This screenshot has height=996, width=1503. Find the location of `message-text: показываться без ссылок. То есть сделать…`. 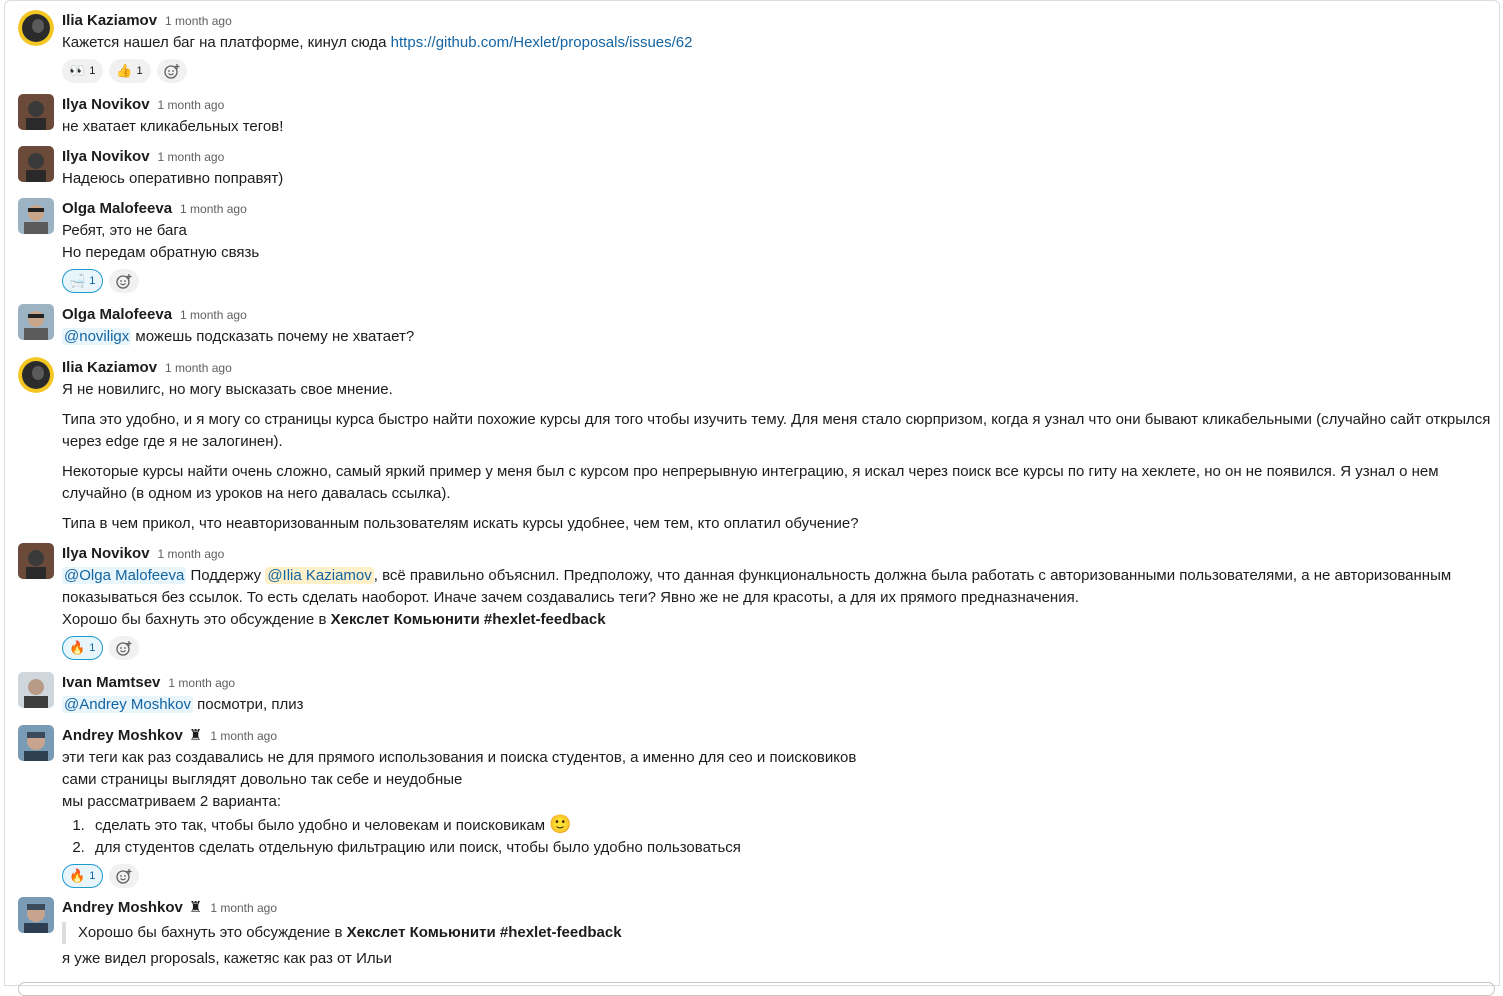

message-text: показываться без ссылок. То есть сделать… is located at coordinates (570, 597).